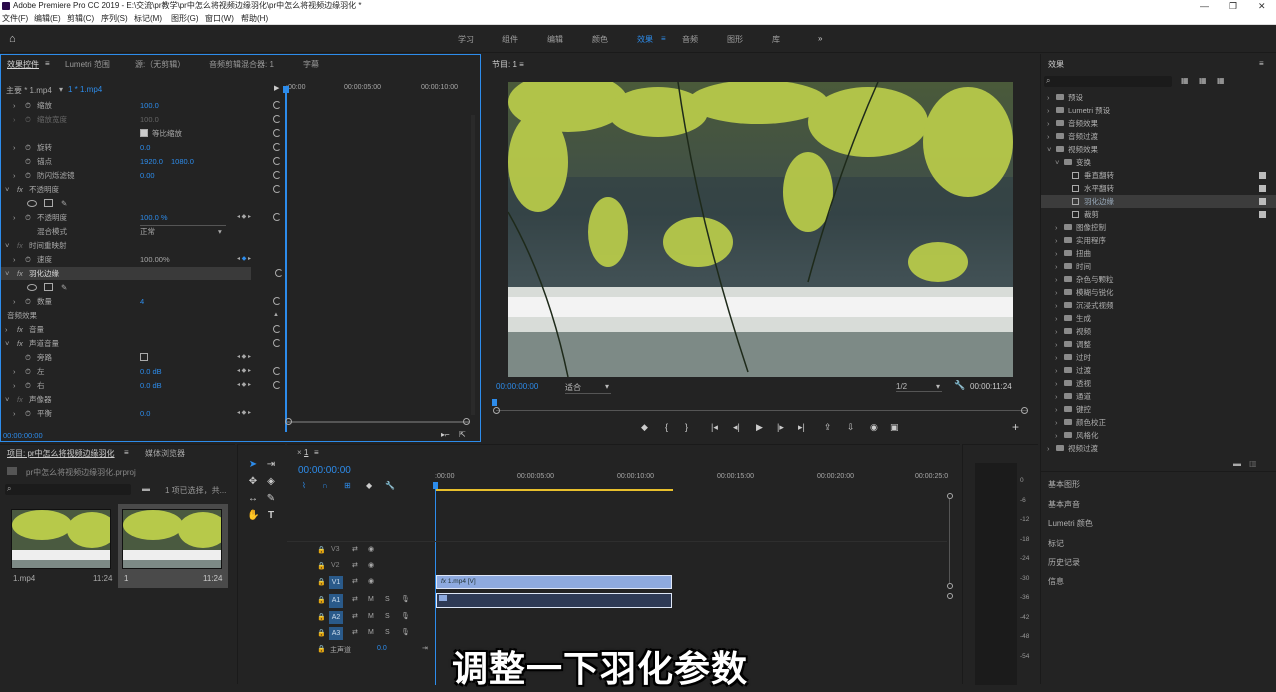 This screenshot has width=1276, height=692. I want to click on mute-icon: M, so click(371, 599).